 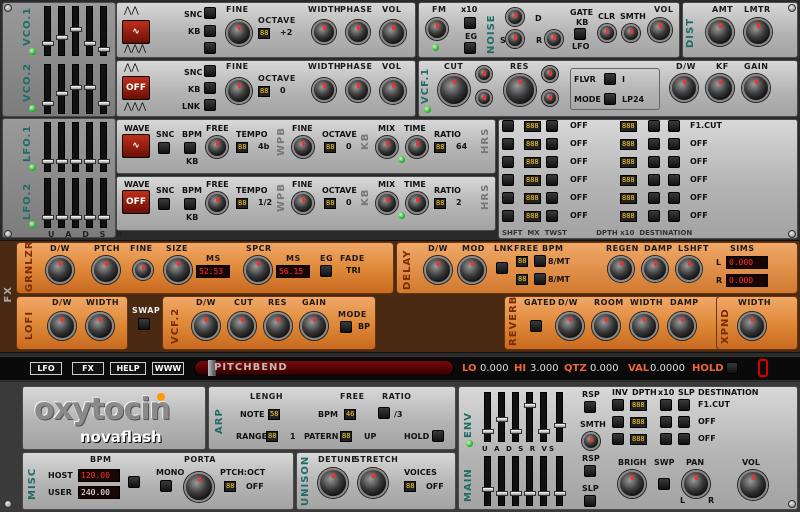 What do you see at coordinates (554, 39) in the screenshot?
I see `noise-r-knob` at bounding box center [554, 39].